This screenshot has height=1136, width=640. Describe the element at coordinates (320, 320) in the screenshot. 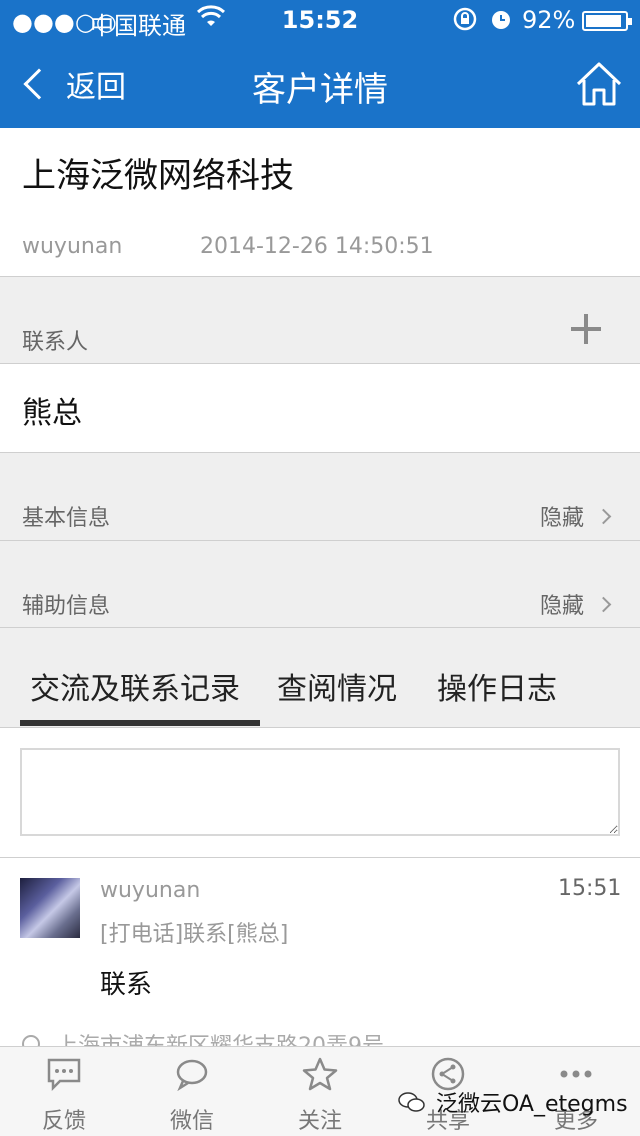

I see `contacts-section-header` at that location.